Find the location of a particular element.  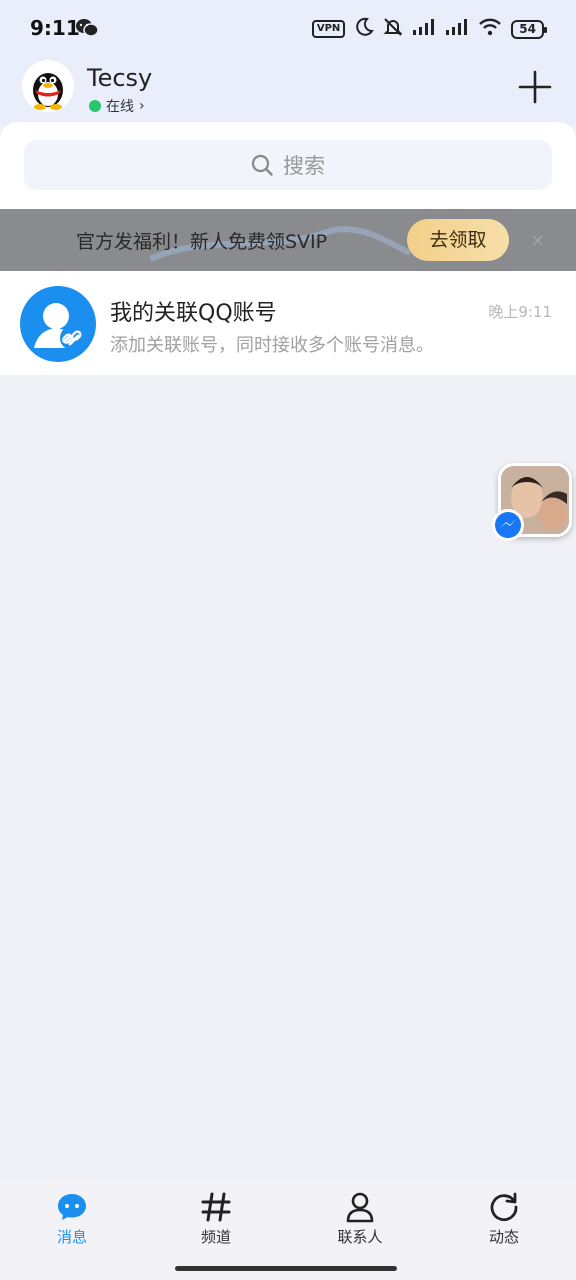

hashtag-icon is located at coordinates (216, 1207).